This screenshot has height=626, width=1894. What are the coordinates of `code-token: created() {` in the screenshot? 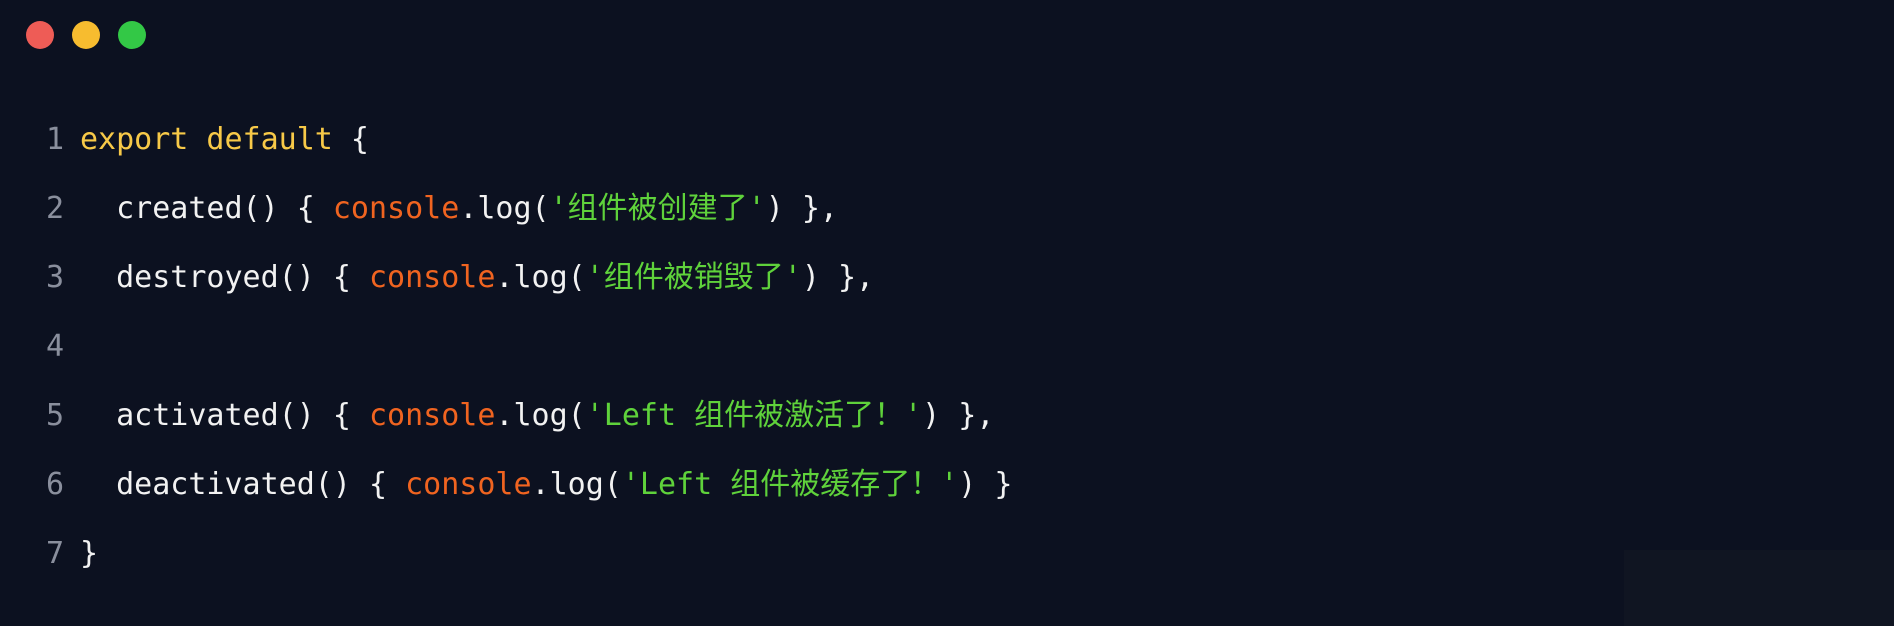 It's located at (206, 208).